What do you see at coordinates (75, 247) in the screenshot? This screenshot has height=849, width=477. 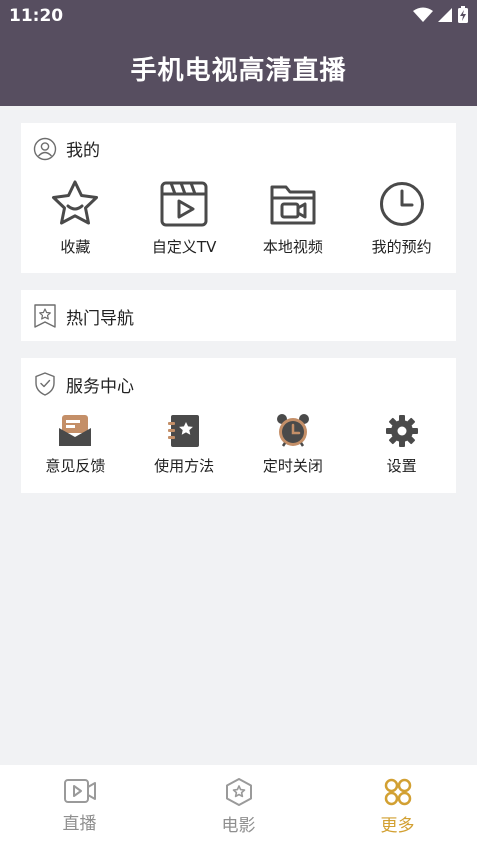 I see `favorites-label: 收藏` at bounding box center [75, 247].